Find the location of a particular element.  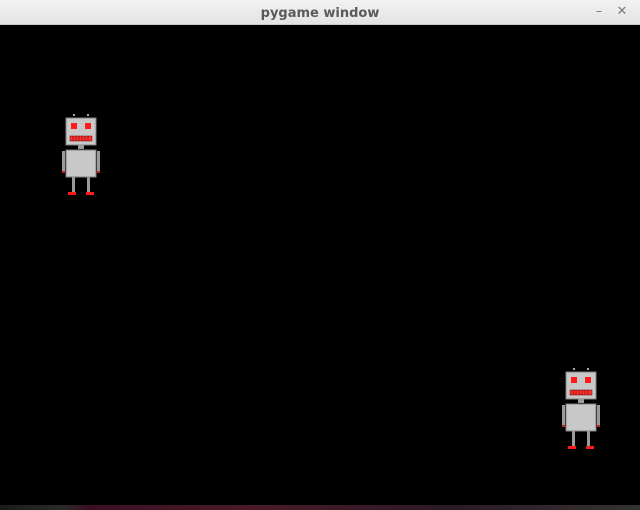

title-bar: pygame window – ✕ is located at coordinates (320, 12).